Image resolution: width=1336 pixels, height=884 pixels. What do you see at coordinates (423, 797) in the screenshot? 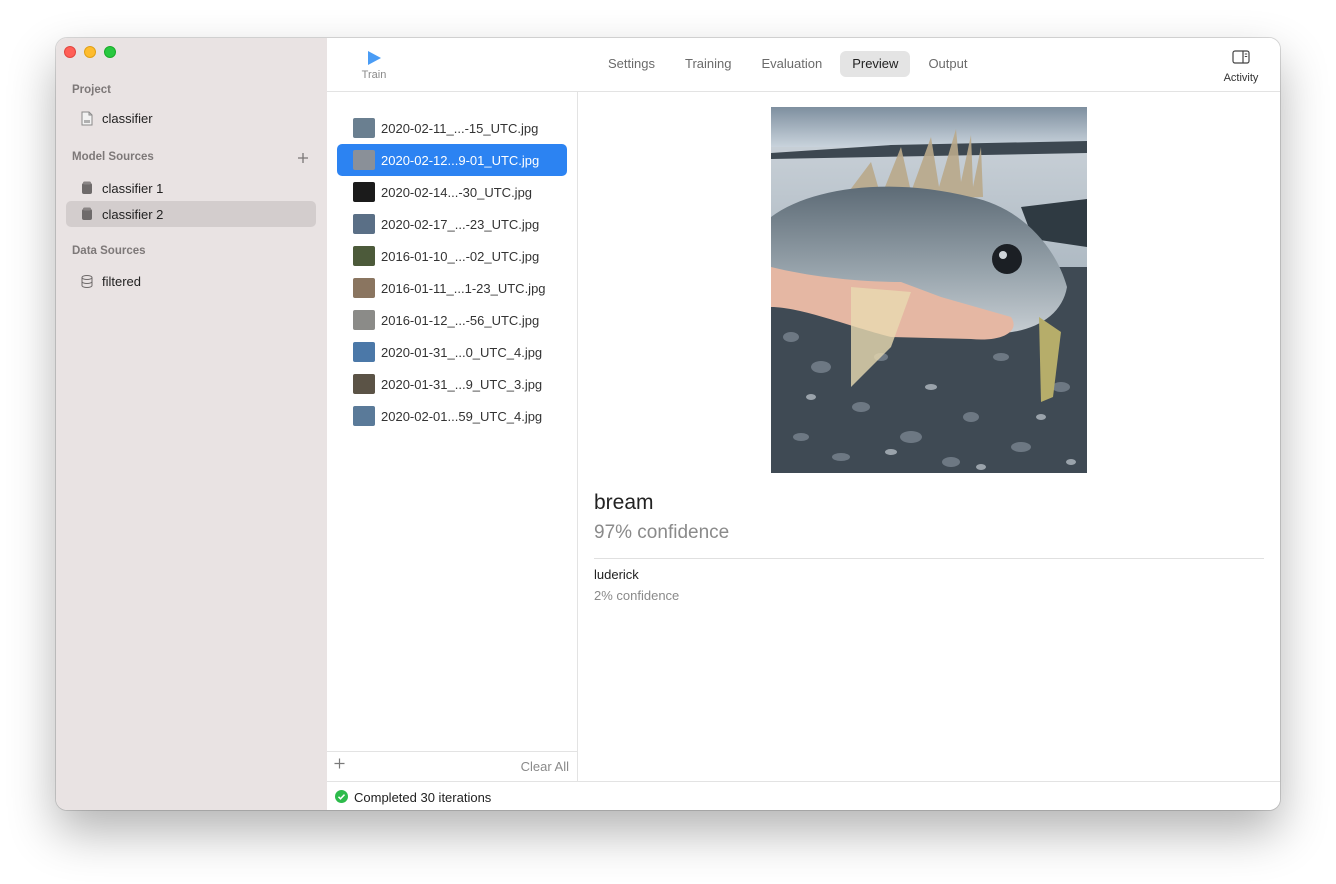
I see `status-text: Completed 30 iterations` at bounding box center [423, 797].